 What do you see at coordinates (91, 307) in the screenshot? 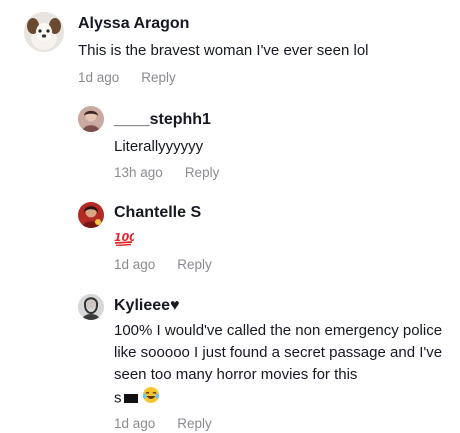
I see `person-dark-avatar-icon` at bounding box center [91, 307].